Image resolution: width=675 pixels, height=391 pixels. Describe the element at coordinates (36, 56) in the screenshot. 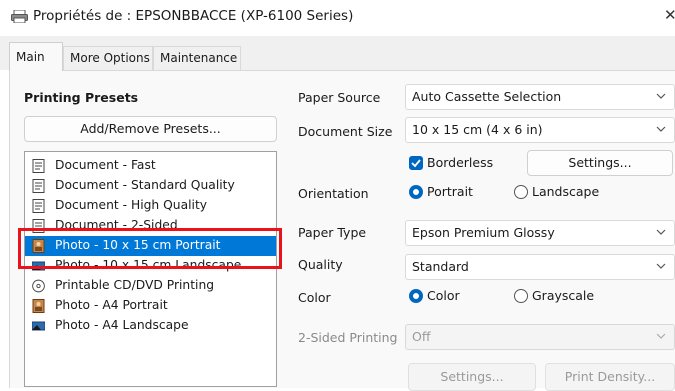

I see `tab-main: Main` at that location.